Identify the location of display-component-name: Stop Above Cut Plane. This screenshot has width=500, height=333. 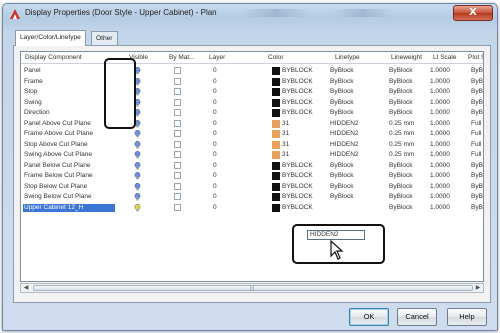
(69, 145).